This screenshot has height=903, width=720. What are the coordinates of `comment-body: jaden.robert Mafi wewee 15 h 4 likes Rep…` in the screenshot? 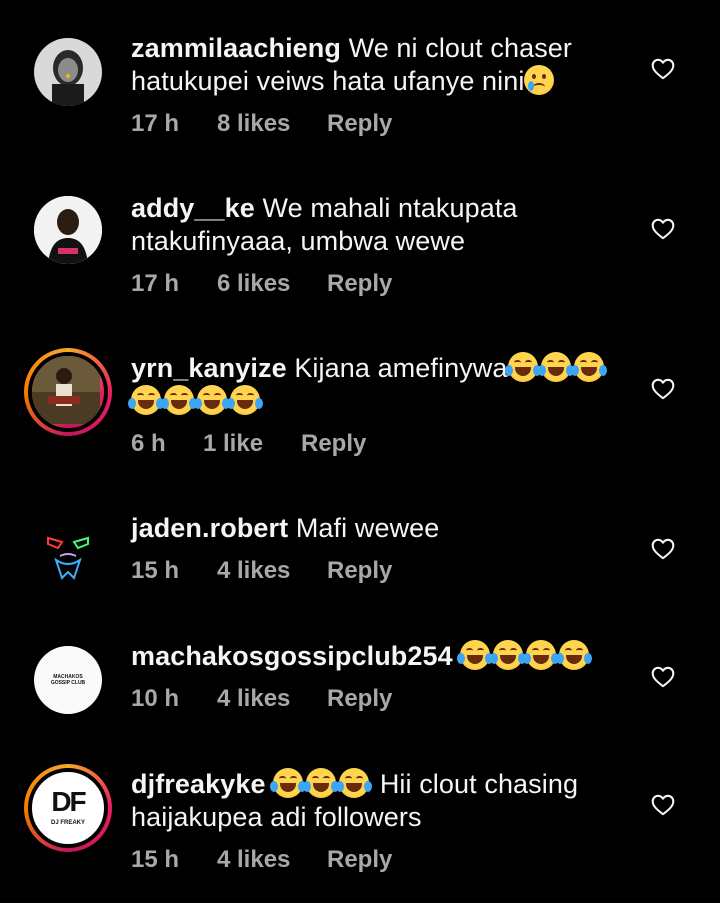 It's located at (385, 548).